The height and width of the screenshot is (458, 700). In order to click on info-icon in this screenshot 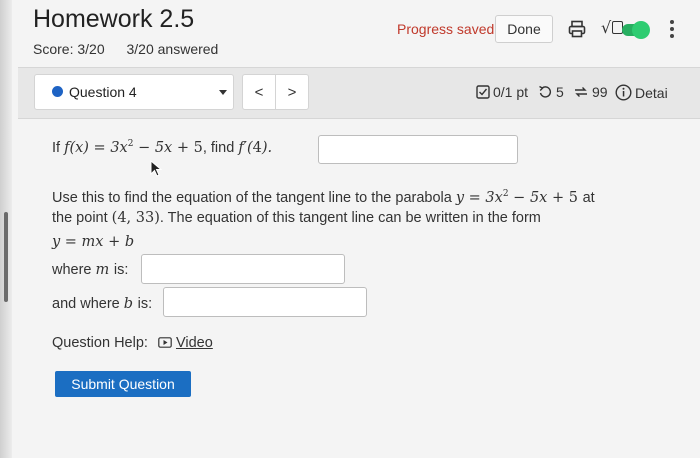, I will do `click(623, 92)`.